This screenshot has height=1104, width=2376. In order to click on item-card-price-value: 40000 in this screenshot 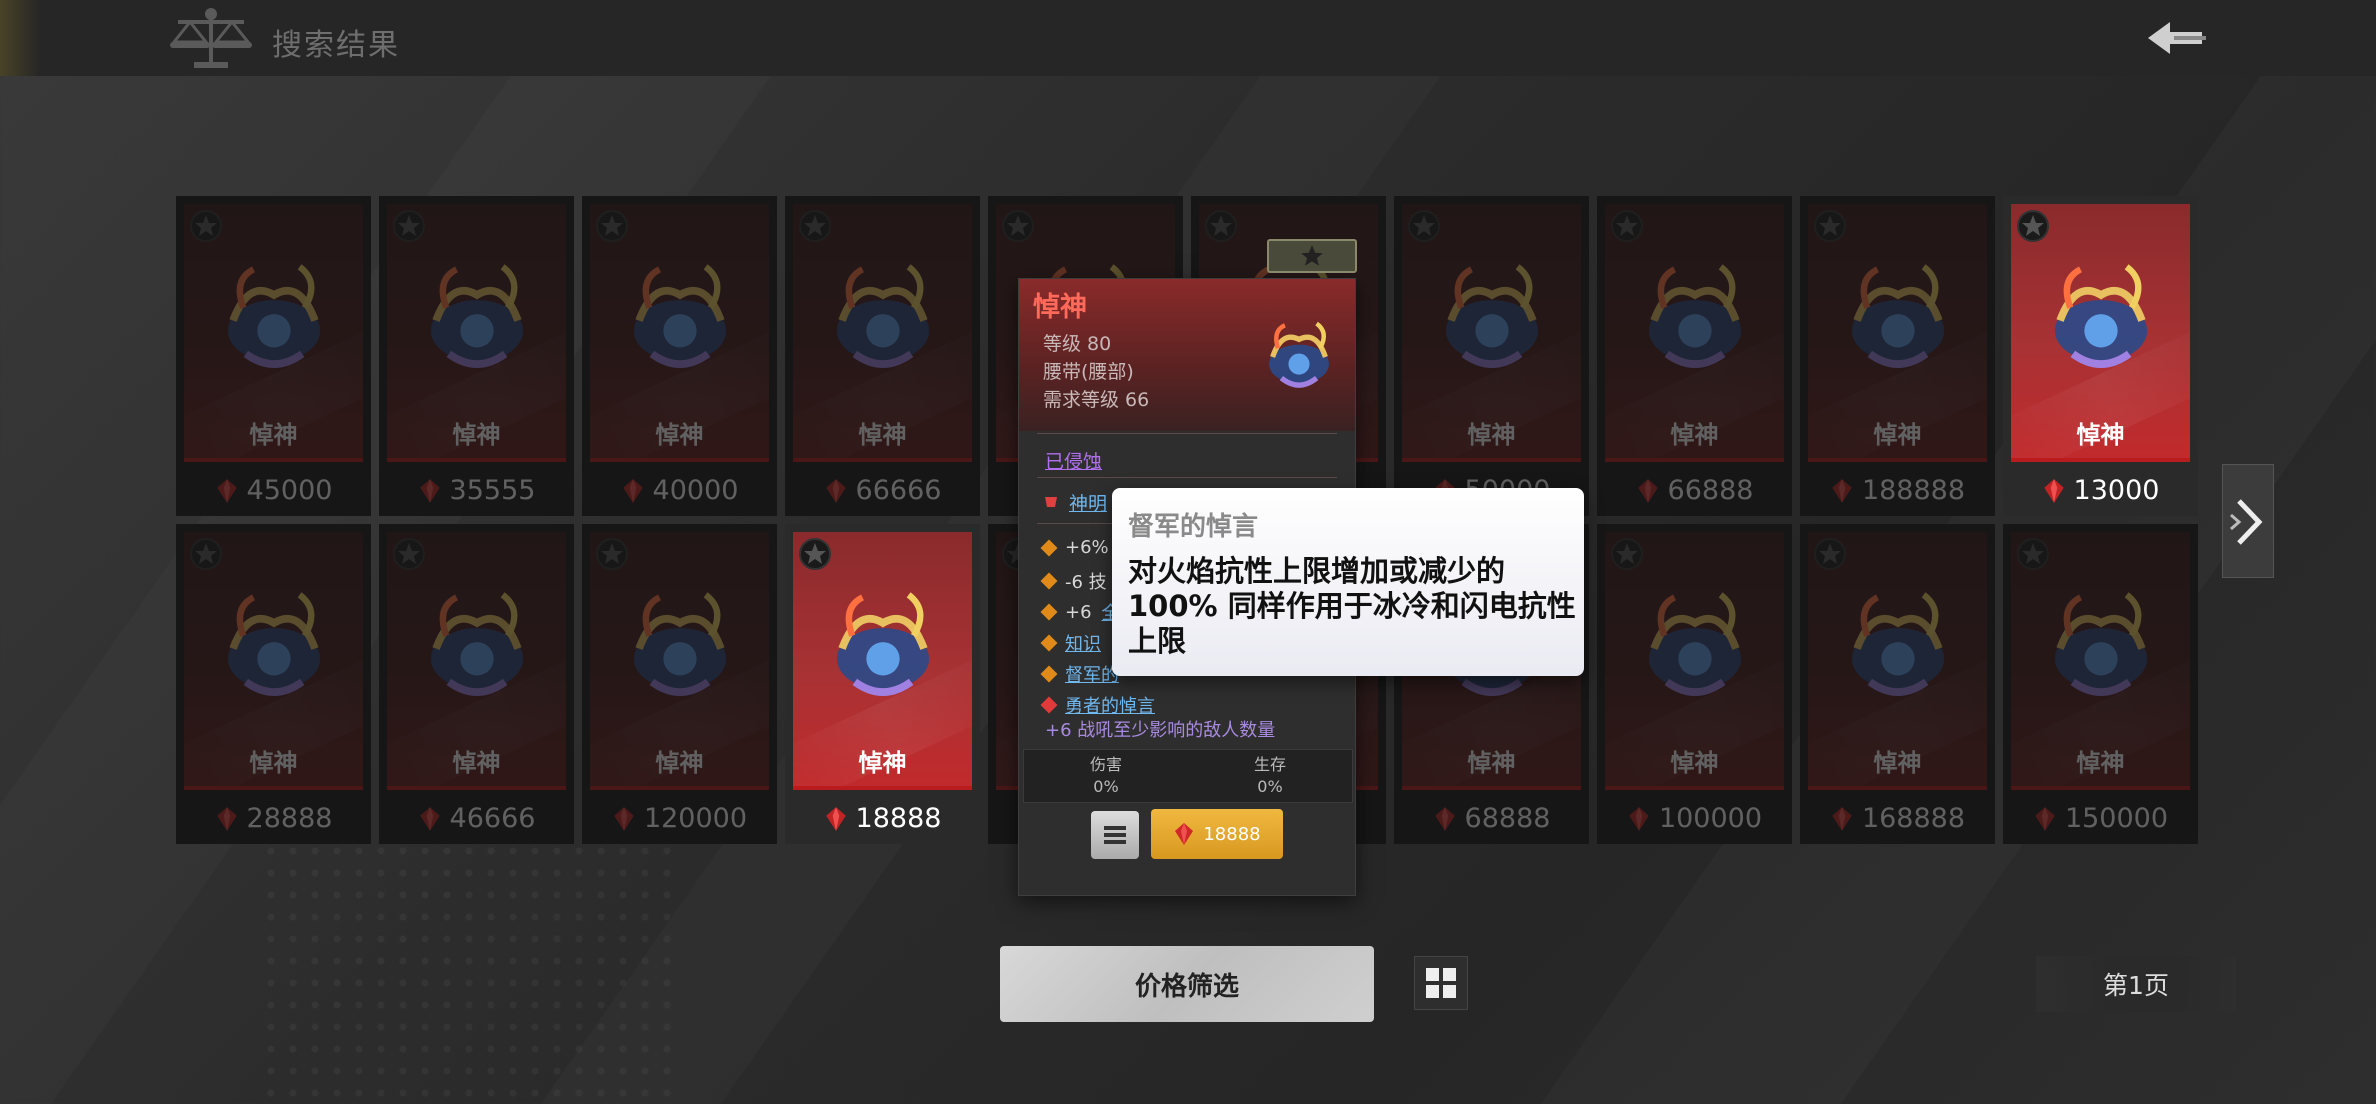, I will do `click(695, 490)`.